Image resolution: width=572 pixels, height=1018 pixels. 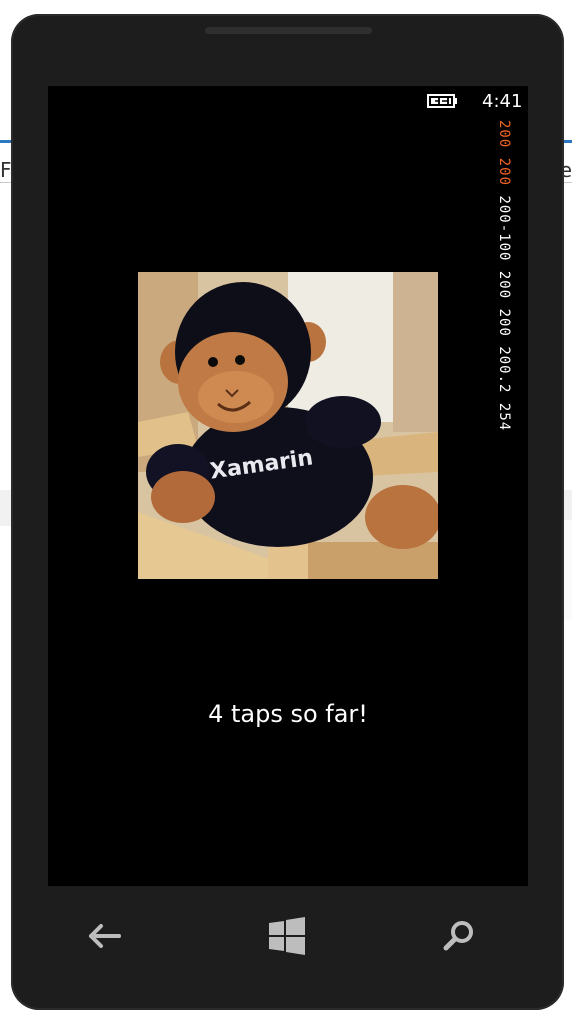 I want to click on back-arrow-icon, so click(x=105, y=936).